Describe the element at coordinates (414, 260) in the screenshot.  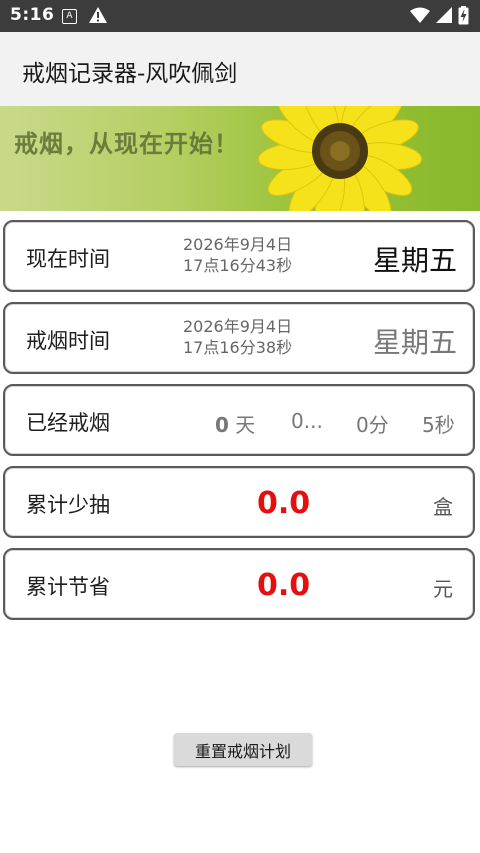
I see `current-weekday: 星期五` at that location.